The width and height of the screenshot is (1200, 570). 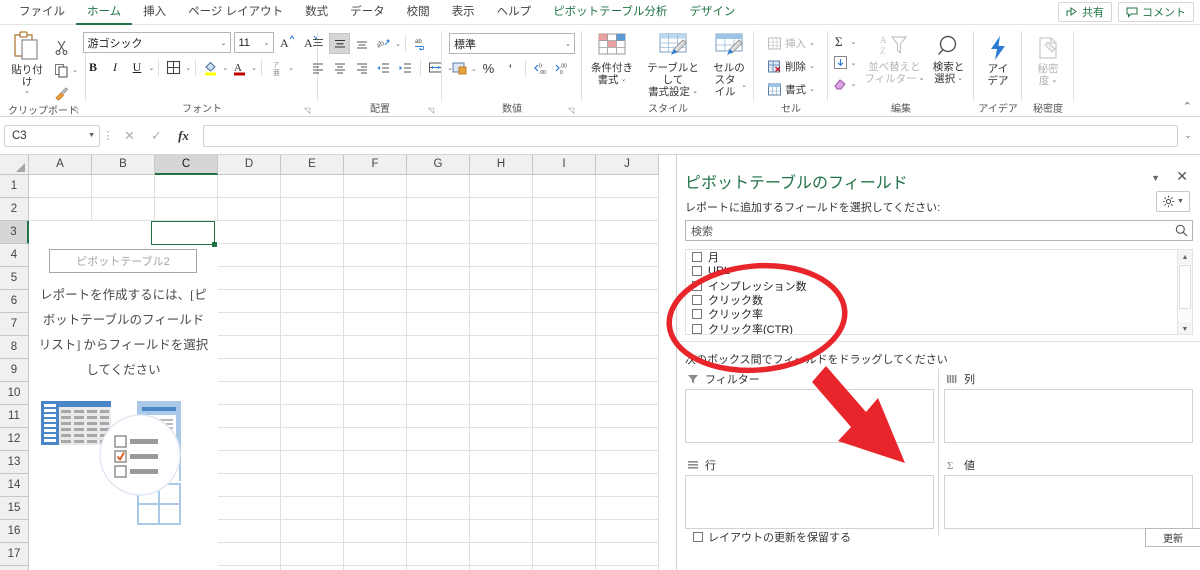 What do you see at coordinates (438, 186) in the screenshot?
I see `grid-cell-G1` at bounding box center [438, 186].